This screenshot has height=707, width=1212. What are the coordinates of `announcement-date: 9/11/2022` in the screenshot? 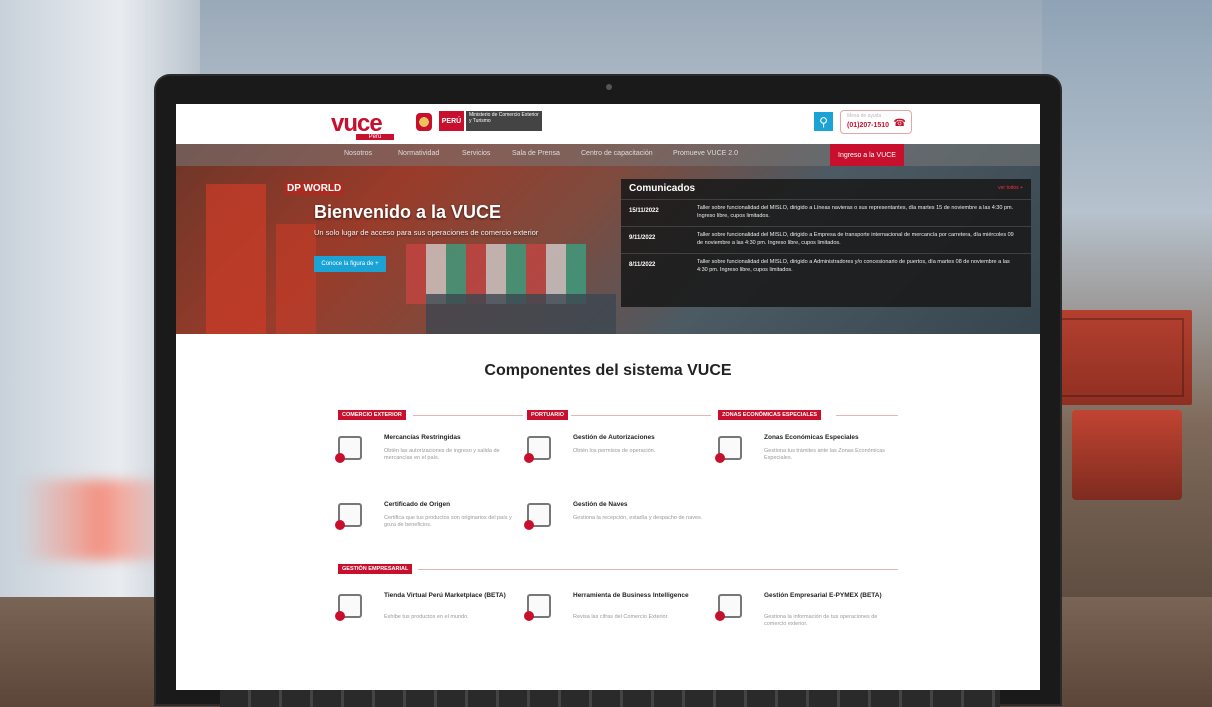 It's located at (642, 238).